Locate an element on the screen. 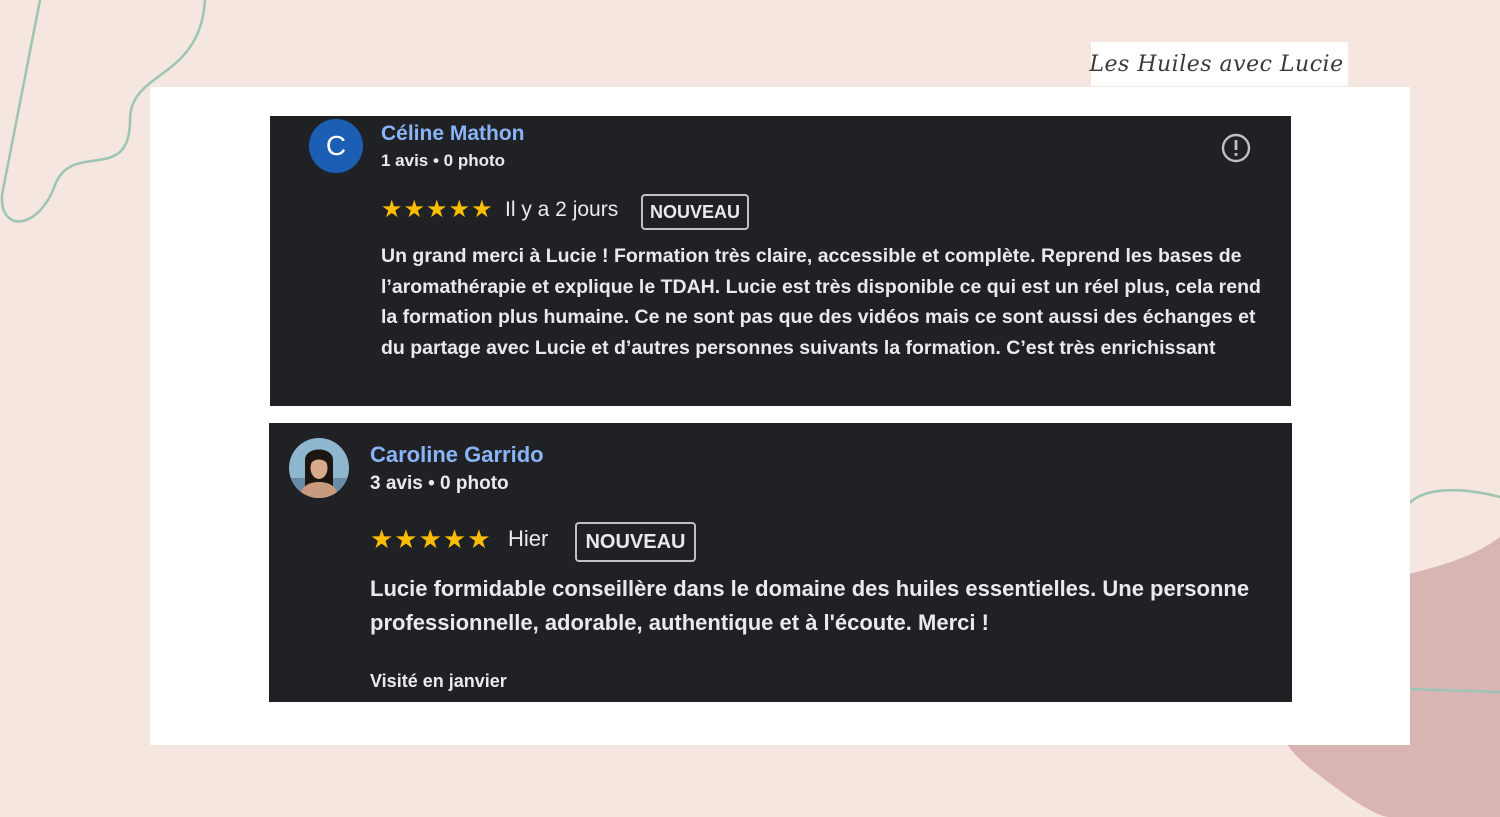  report-icon is located at coordinates (1236, 148).